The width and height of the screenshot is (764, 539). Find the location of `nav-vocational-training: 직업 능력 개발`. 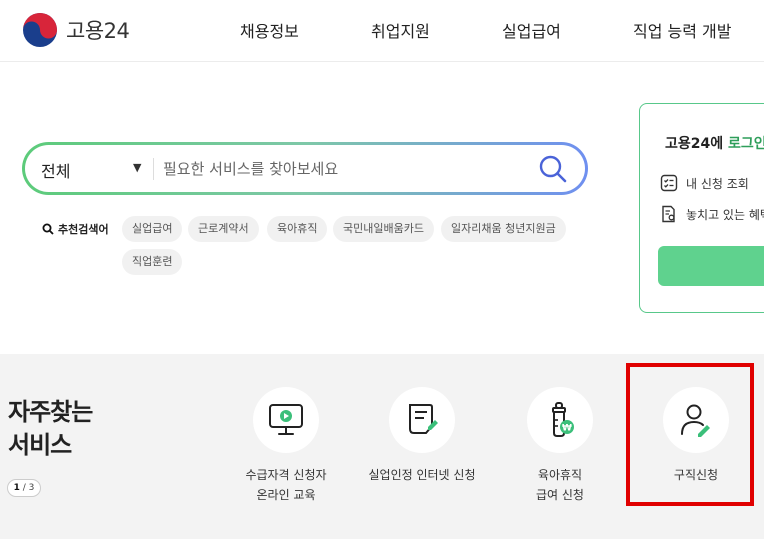

nav-vocational-training: 직업 능력 개발 is located at coordinates (682, 30).